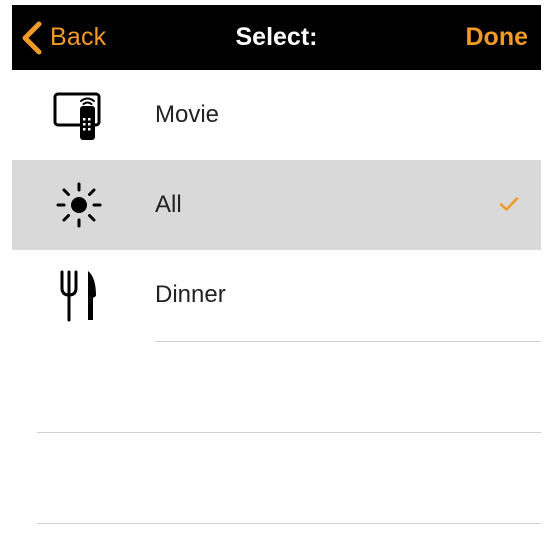 Image resolution: width=544 pixels, height=549 pixels. What do you see at coordinates (497, 37) in the screenshot?
I see `done-button: Done` at bounding box center [497, 37].